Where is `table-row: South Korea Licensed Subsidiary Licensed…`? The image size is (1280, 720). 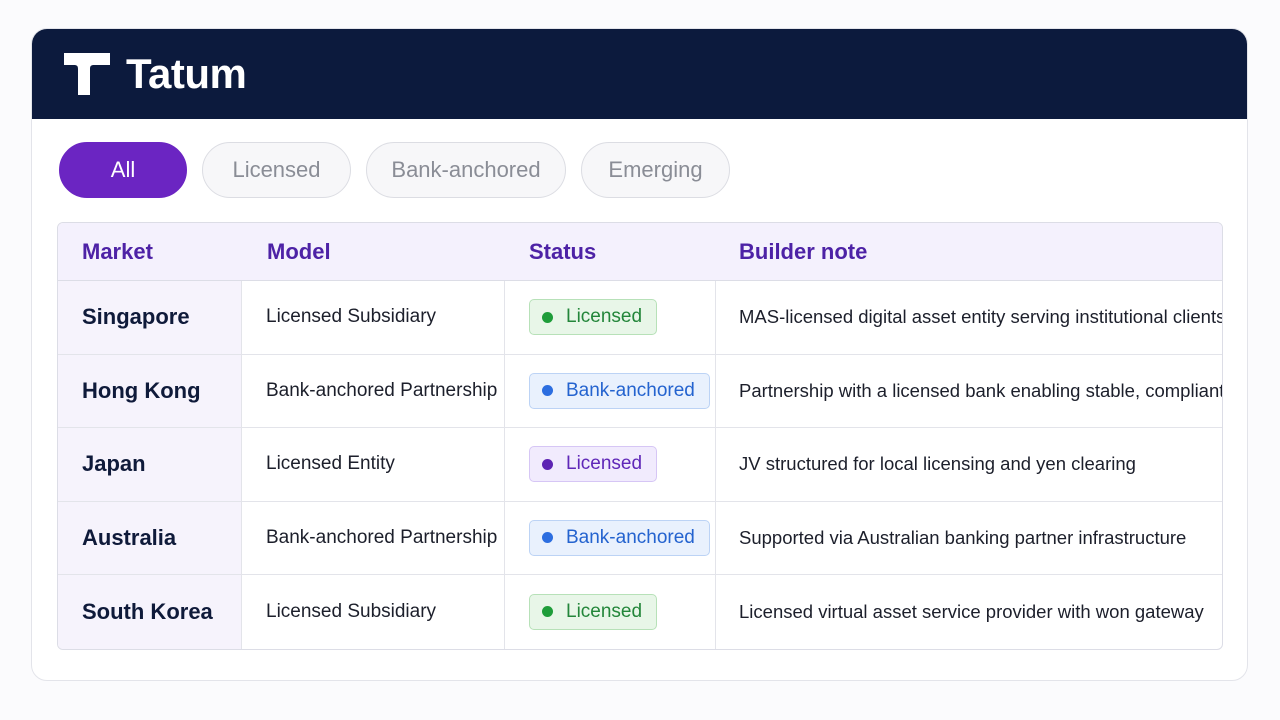 table-row: South Korea Licensed Subsidiary Licensed… is located at coordinates (640, 612).